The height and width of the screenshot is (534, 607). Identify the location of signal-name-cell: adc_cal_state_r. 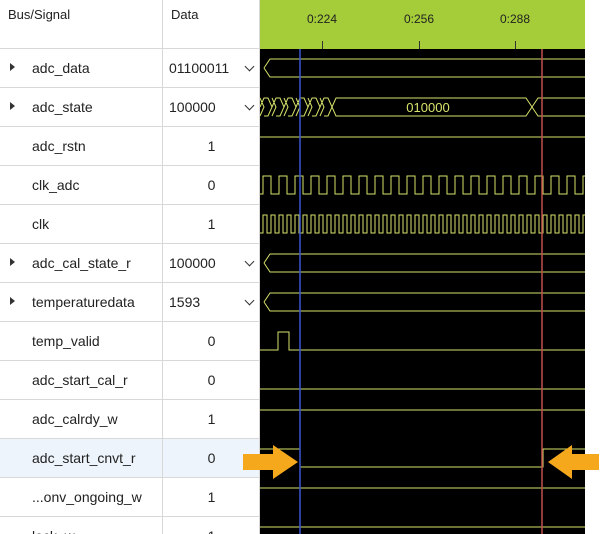
(81, 263).